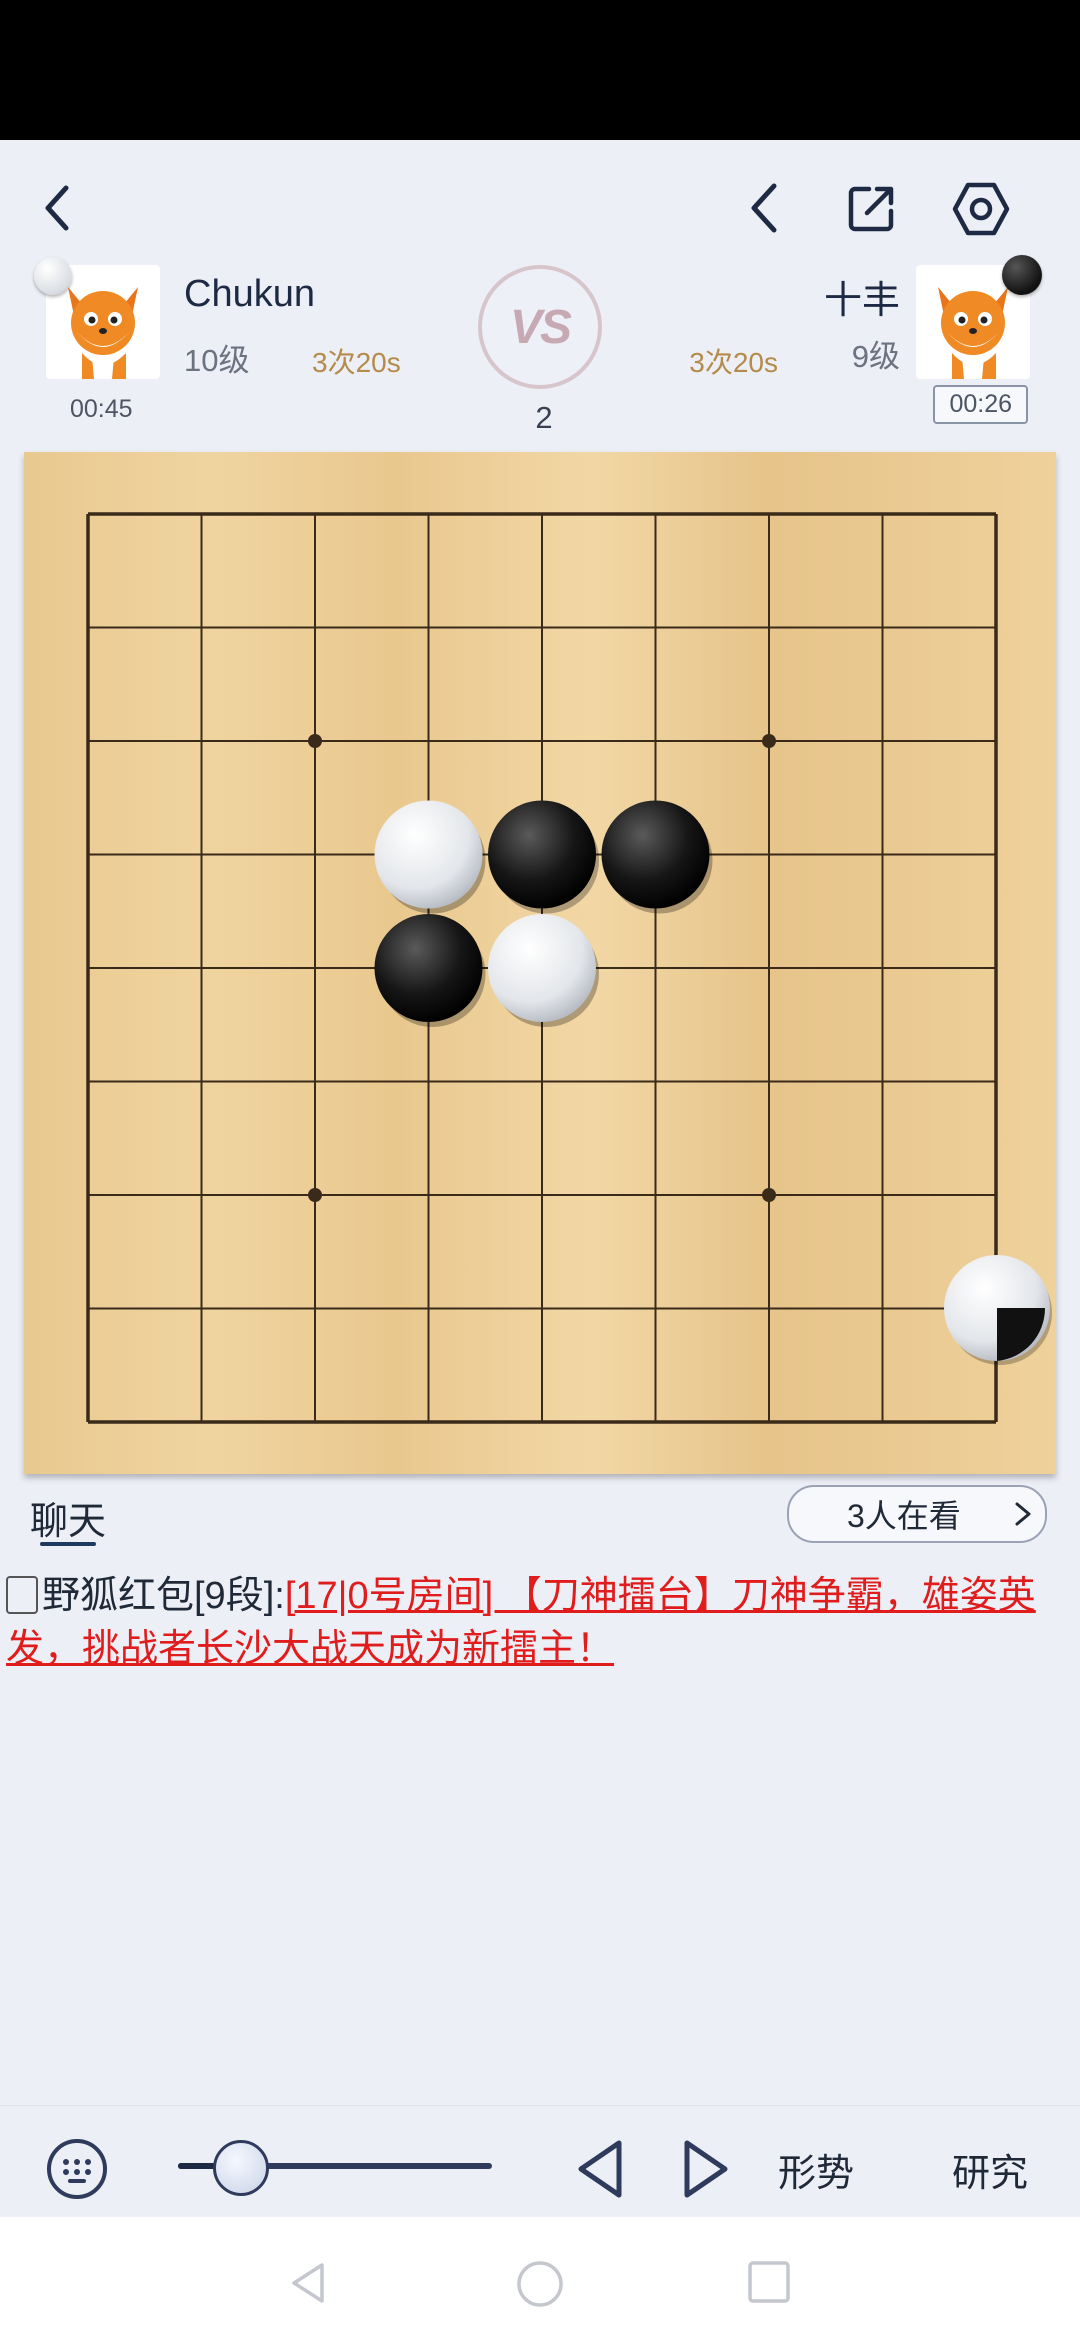  What do you see at coordinates (904, 1516) in the screenshot?
I see `watchers-label: 3人在看` at bounding box center [904, 1516].